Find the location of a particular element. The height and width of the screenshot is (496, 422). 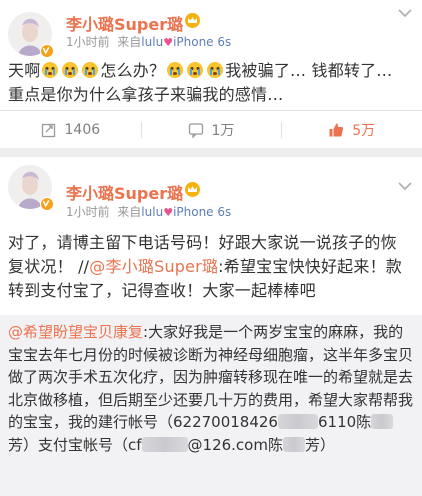

post-actions: 1406 1万 5万 is located at coordinates (211, 129).